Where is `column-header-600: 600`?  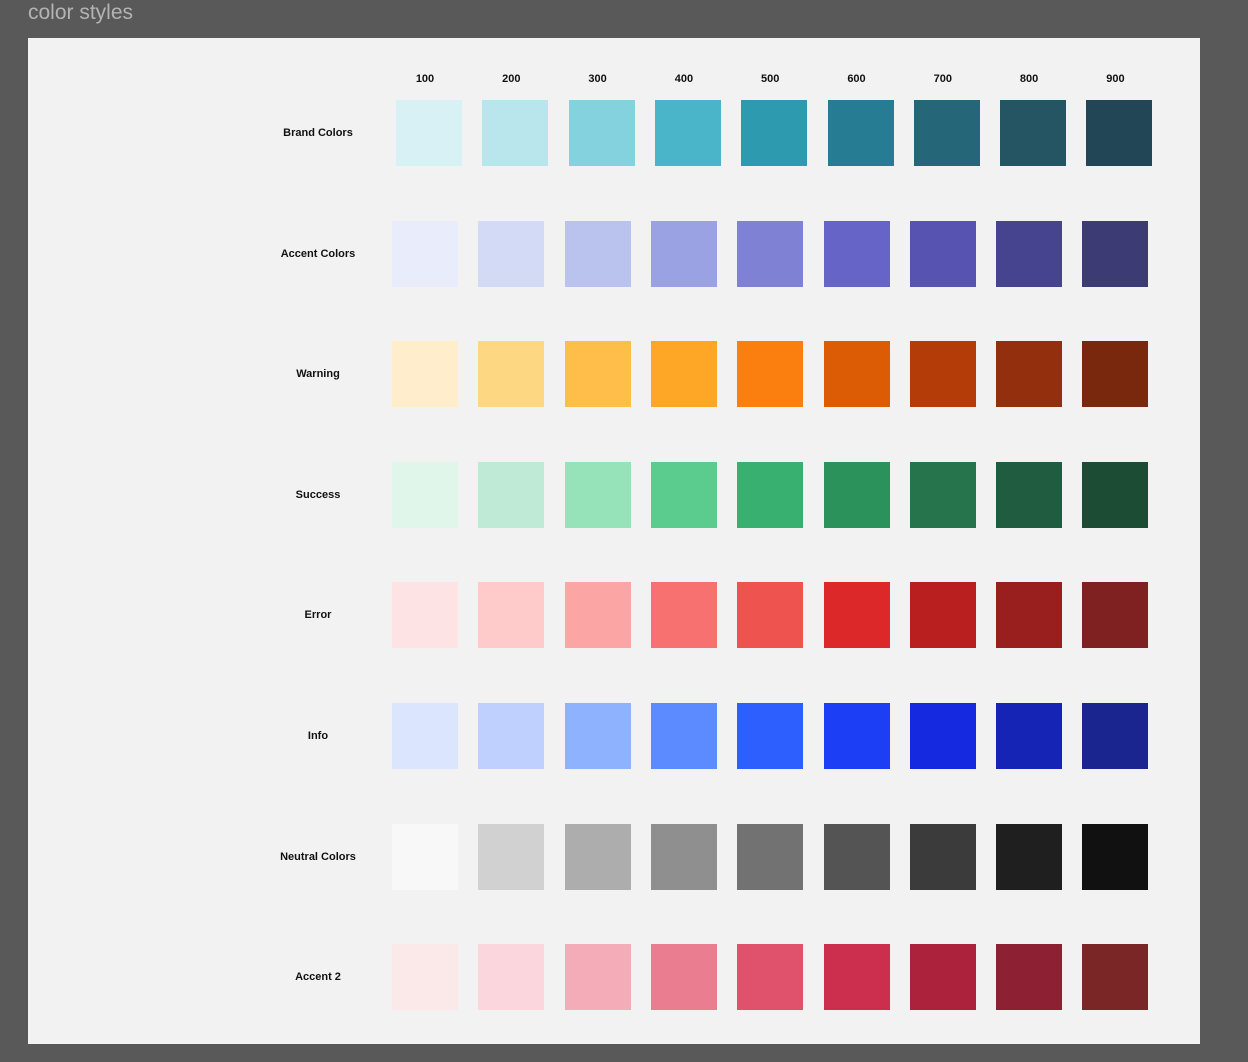
column-header-600: 600 is located at coordinates (856, 79).